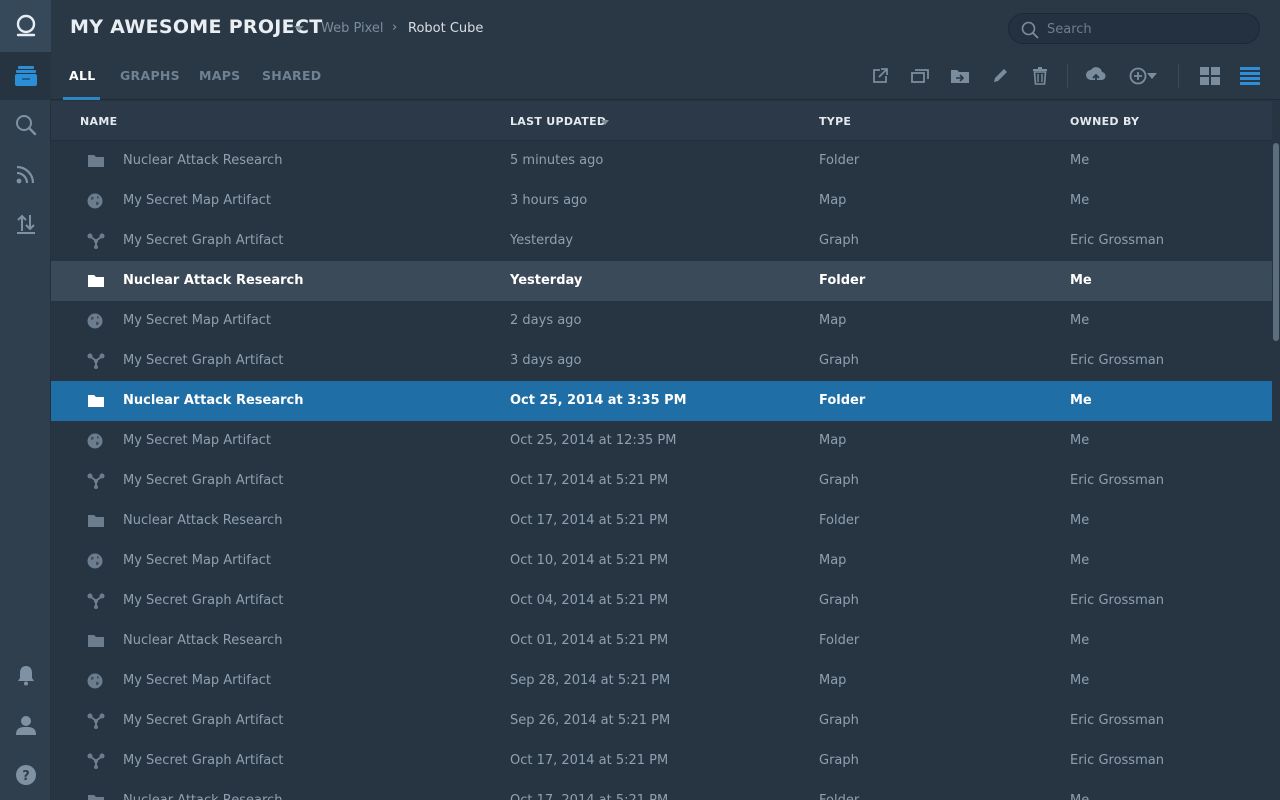  I want to click on breadcrumb-item: Web Pixel, so click(352, 28).